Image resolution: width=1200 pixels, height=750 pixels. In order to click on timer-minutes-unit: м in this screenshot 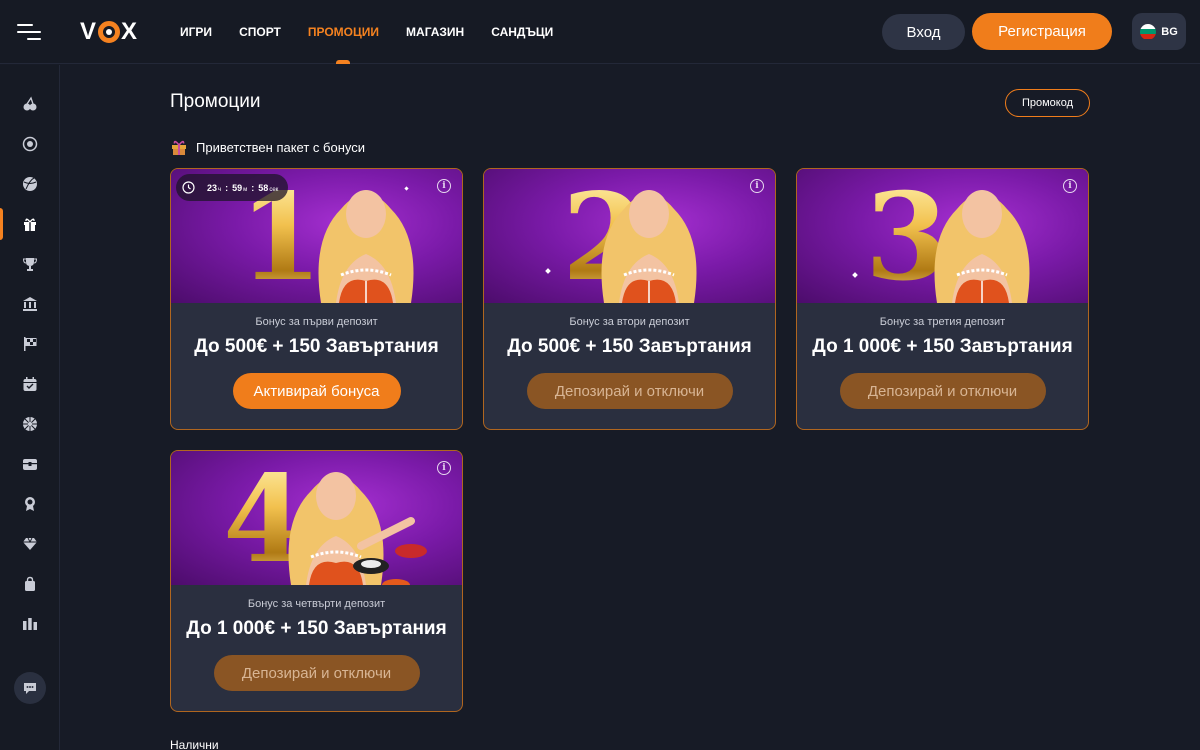, I will do `click(245, 189)`.